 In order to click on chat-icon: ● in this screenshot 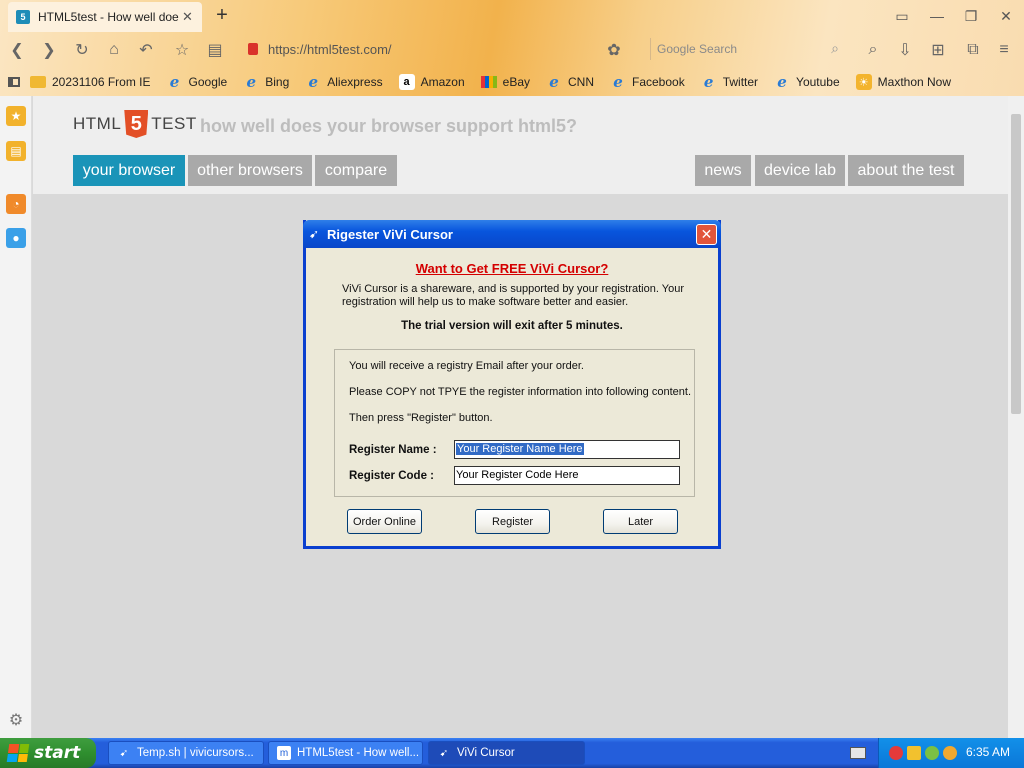, I will do `click(16, 238)`.